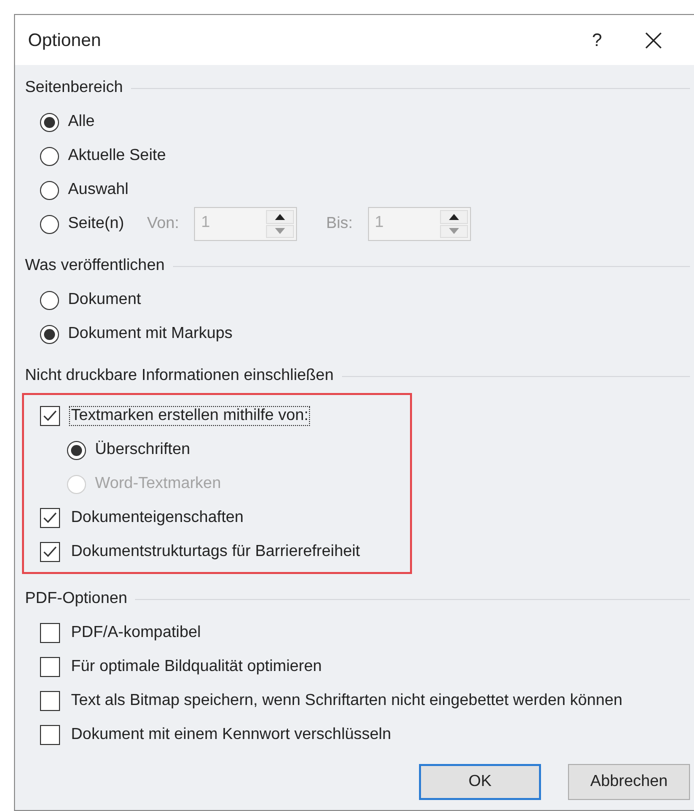  Describe the element at coordinates (196, 667) in the screenshot. I see `checkbox-label: Für optimale Bildqualität optimieren` at that location.